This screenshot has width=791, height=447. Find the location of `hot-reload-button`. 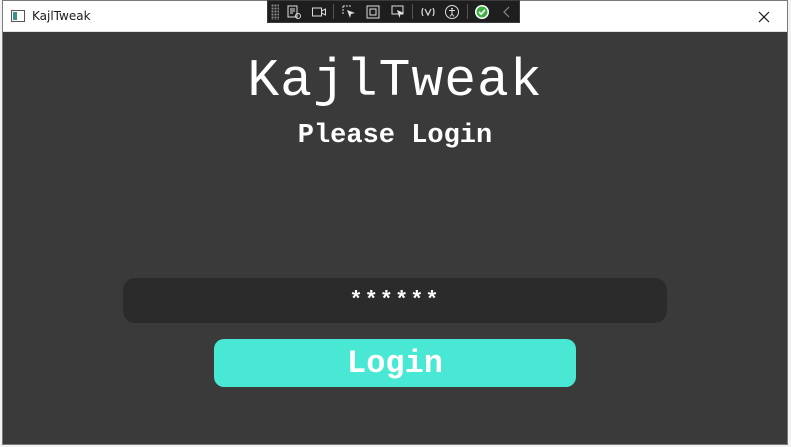

hot-reload-button is located at coordinates (427, 11).